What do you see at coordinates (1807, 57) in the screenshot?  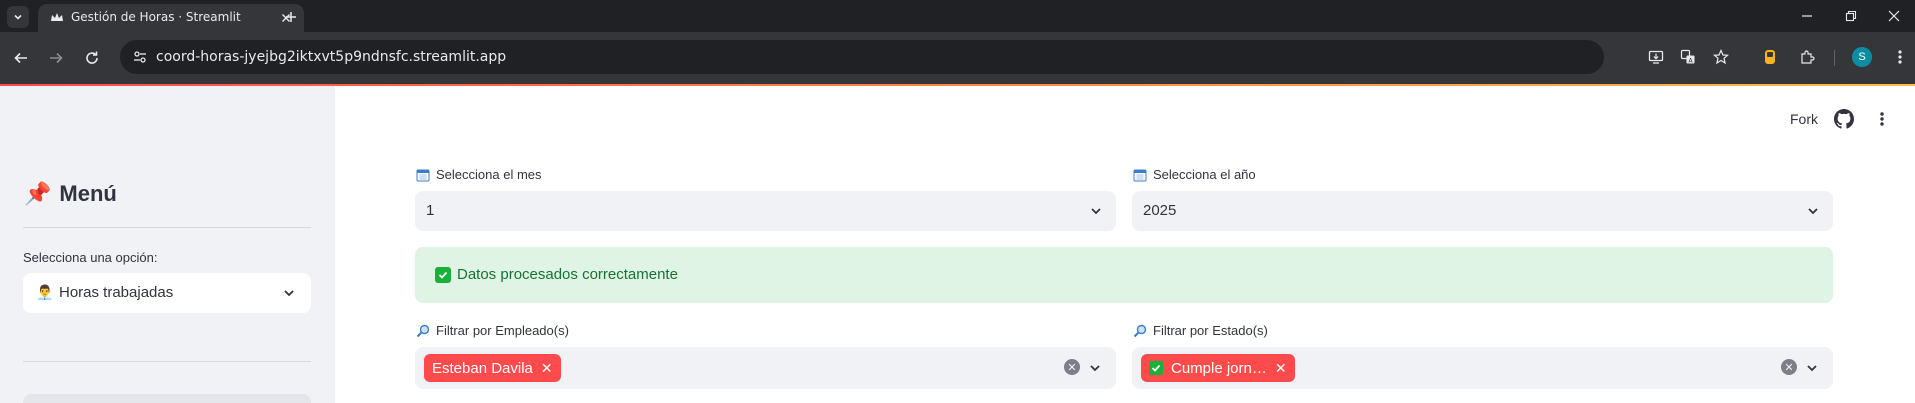 I see `extensions-puzzle-icon` at bounding box center [1807, 57].